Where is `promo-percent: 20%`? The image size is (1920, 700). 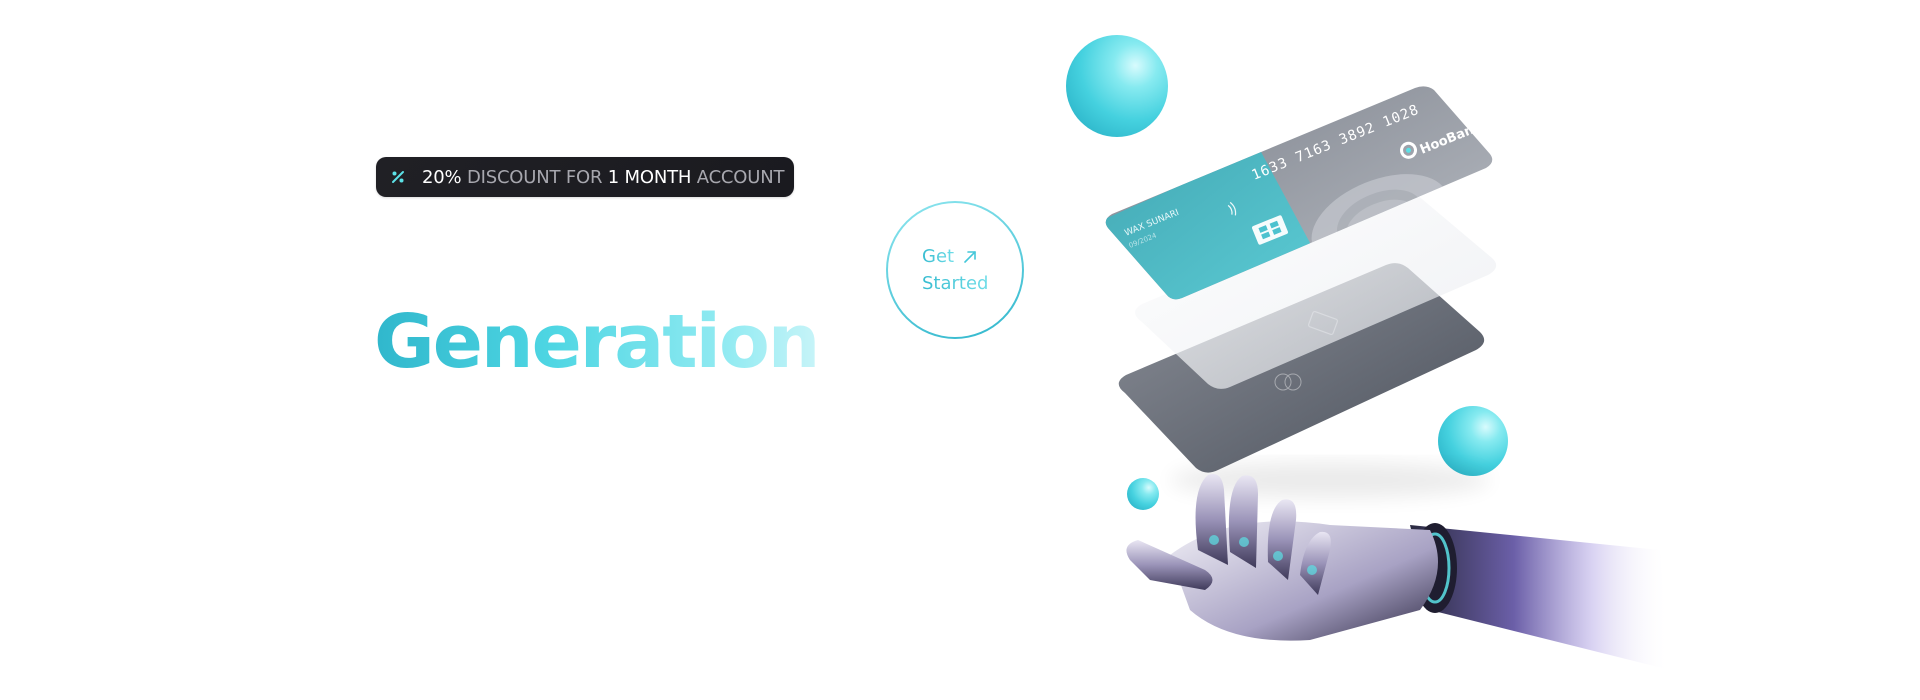 promo-percent: 20% is located at coordinates (442, 177).